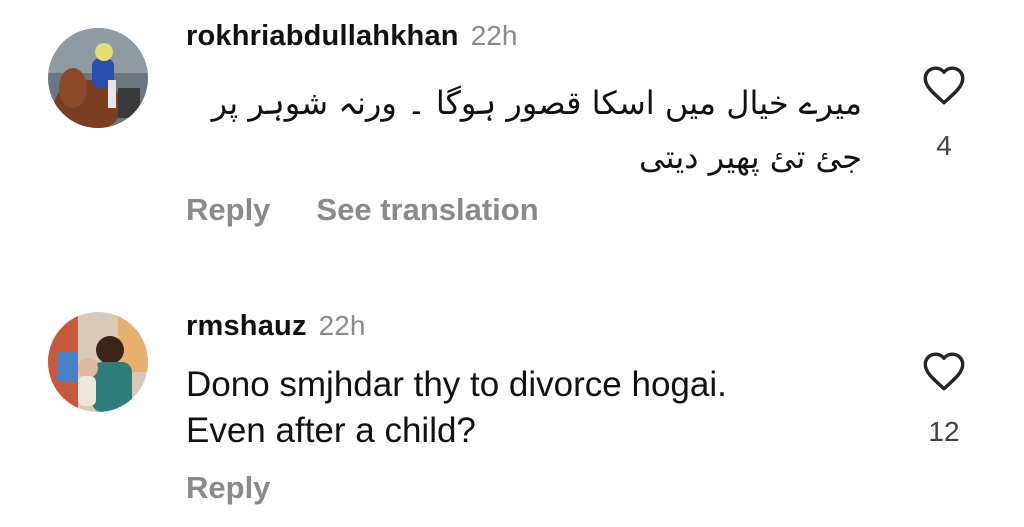  I want to click on like-control: 4, so click(944, 113).